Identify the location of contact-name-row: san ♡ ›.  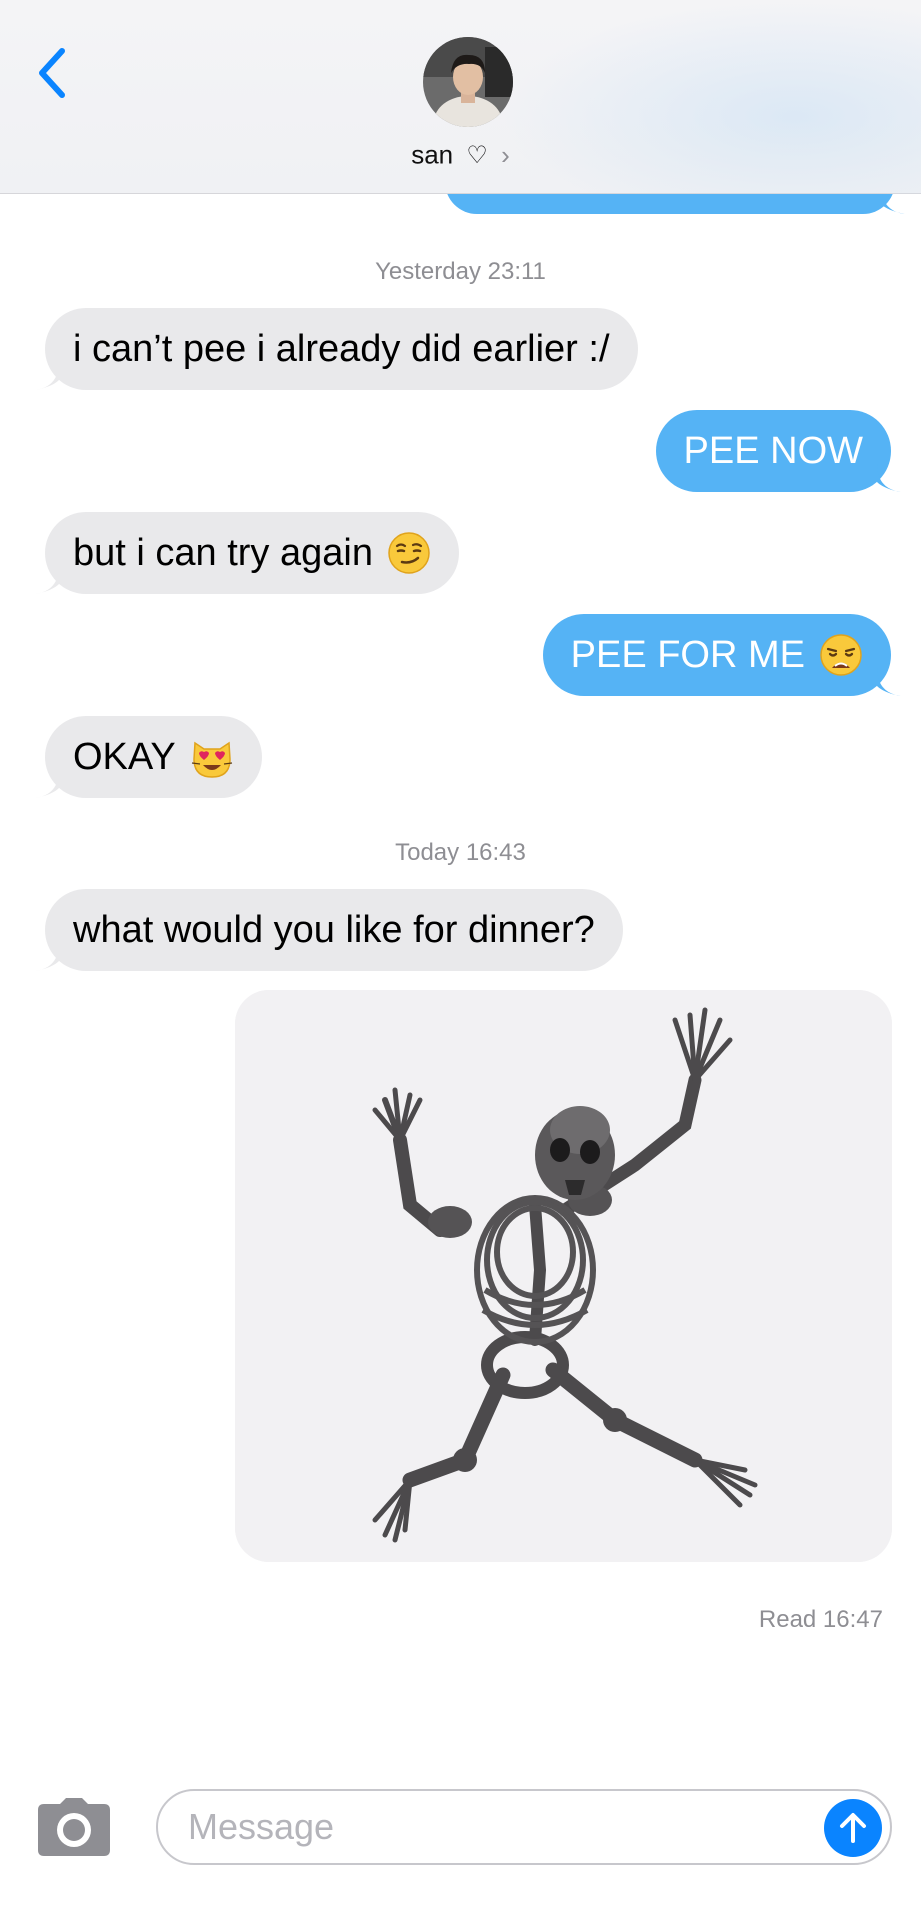
(460, 154).